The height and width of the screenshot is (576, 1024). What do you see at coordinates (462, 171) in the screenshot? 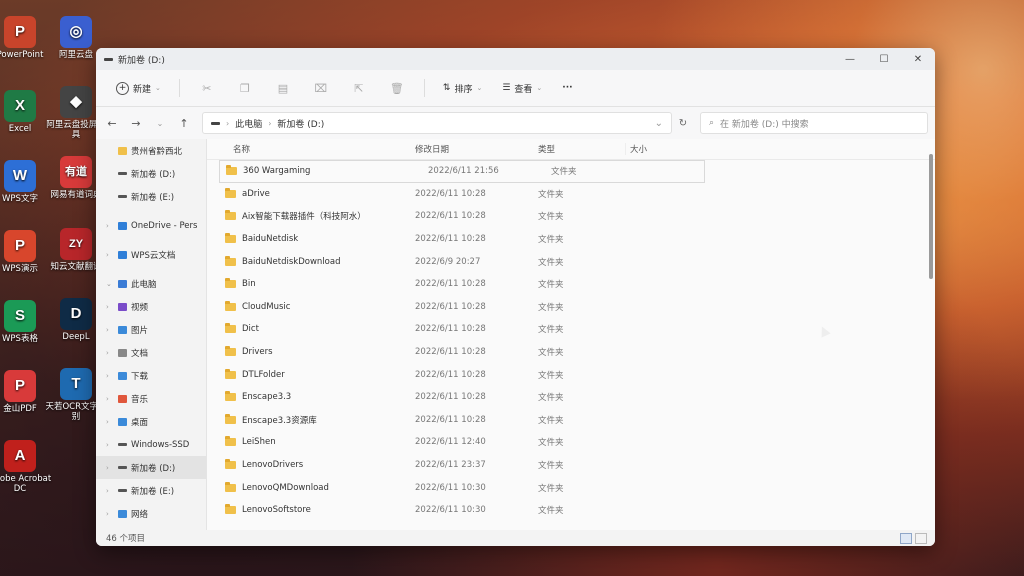
I see `file-row: 360 Wargaming 2022/6/11 21:56 文件夹` at bounding box center [462, 171].